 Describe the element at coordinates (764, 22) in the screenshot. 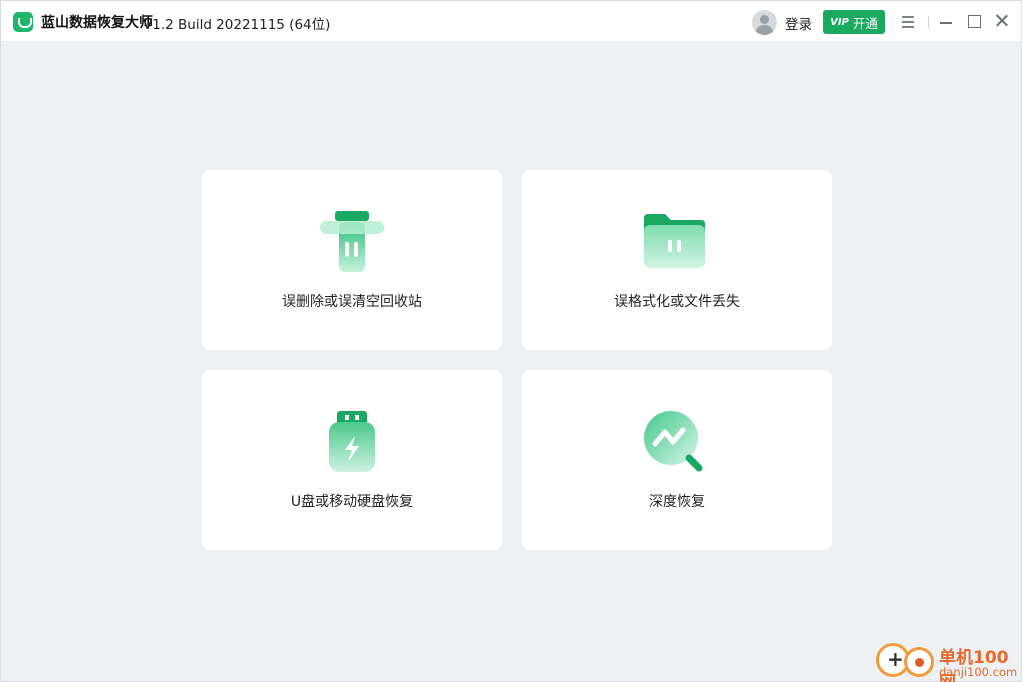

I see `avatar-icon` at that location.